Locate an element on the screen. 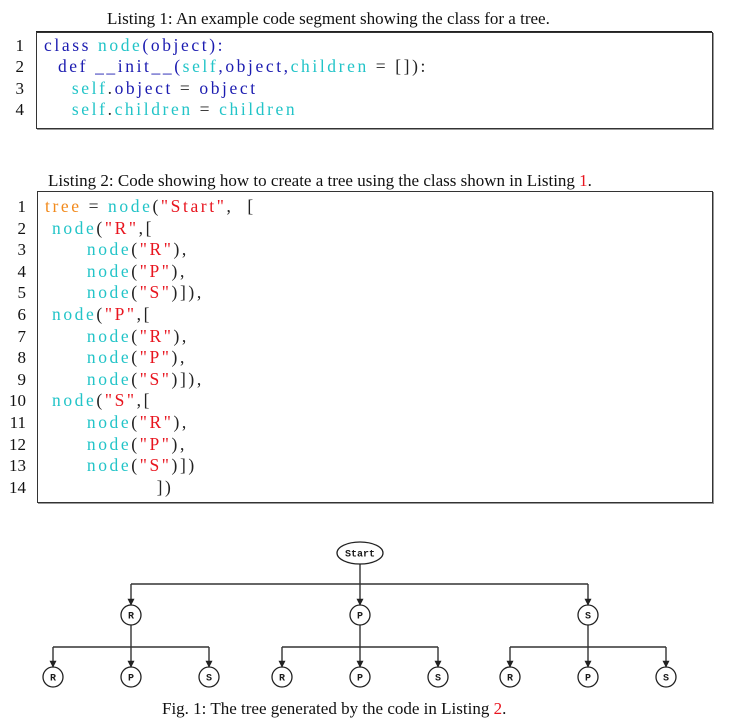 The height and width of the screenshot is (722, 747). tree-node-s: S is located at coordinates (588, 615).